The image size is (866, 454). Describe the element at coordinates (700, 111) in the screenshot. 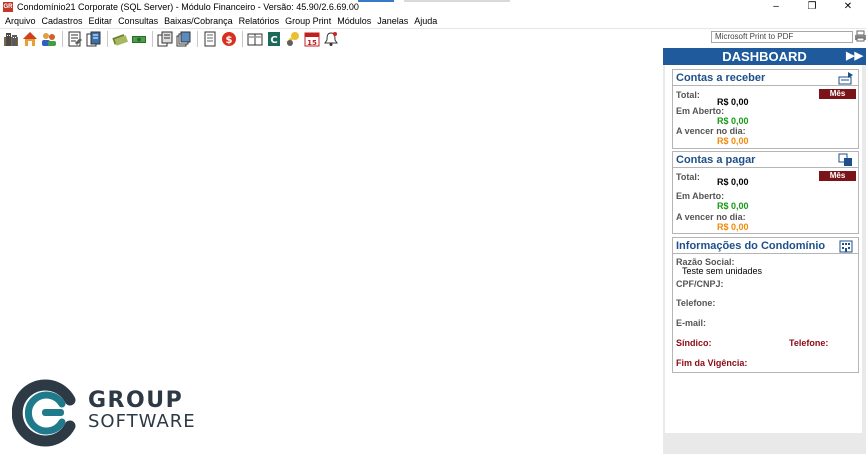

I see `receber-aberto-label: Em Aberto:` at that location.